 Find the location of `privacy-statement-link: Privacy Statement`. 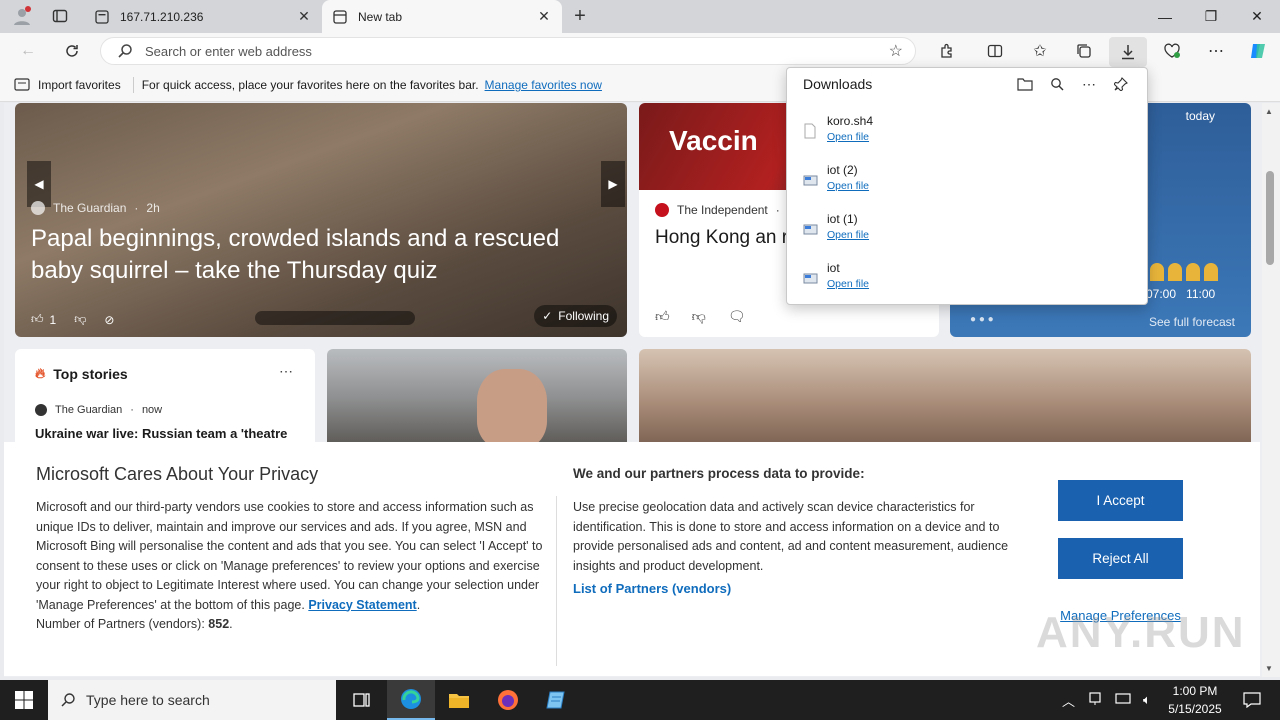

privacy-statement-link: Privacy Statement is located at coordinates (362, 605).